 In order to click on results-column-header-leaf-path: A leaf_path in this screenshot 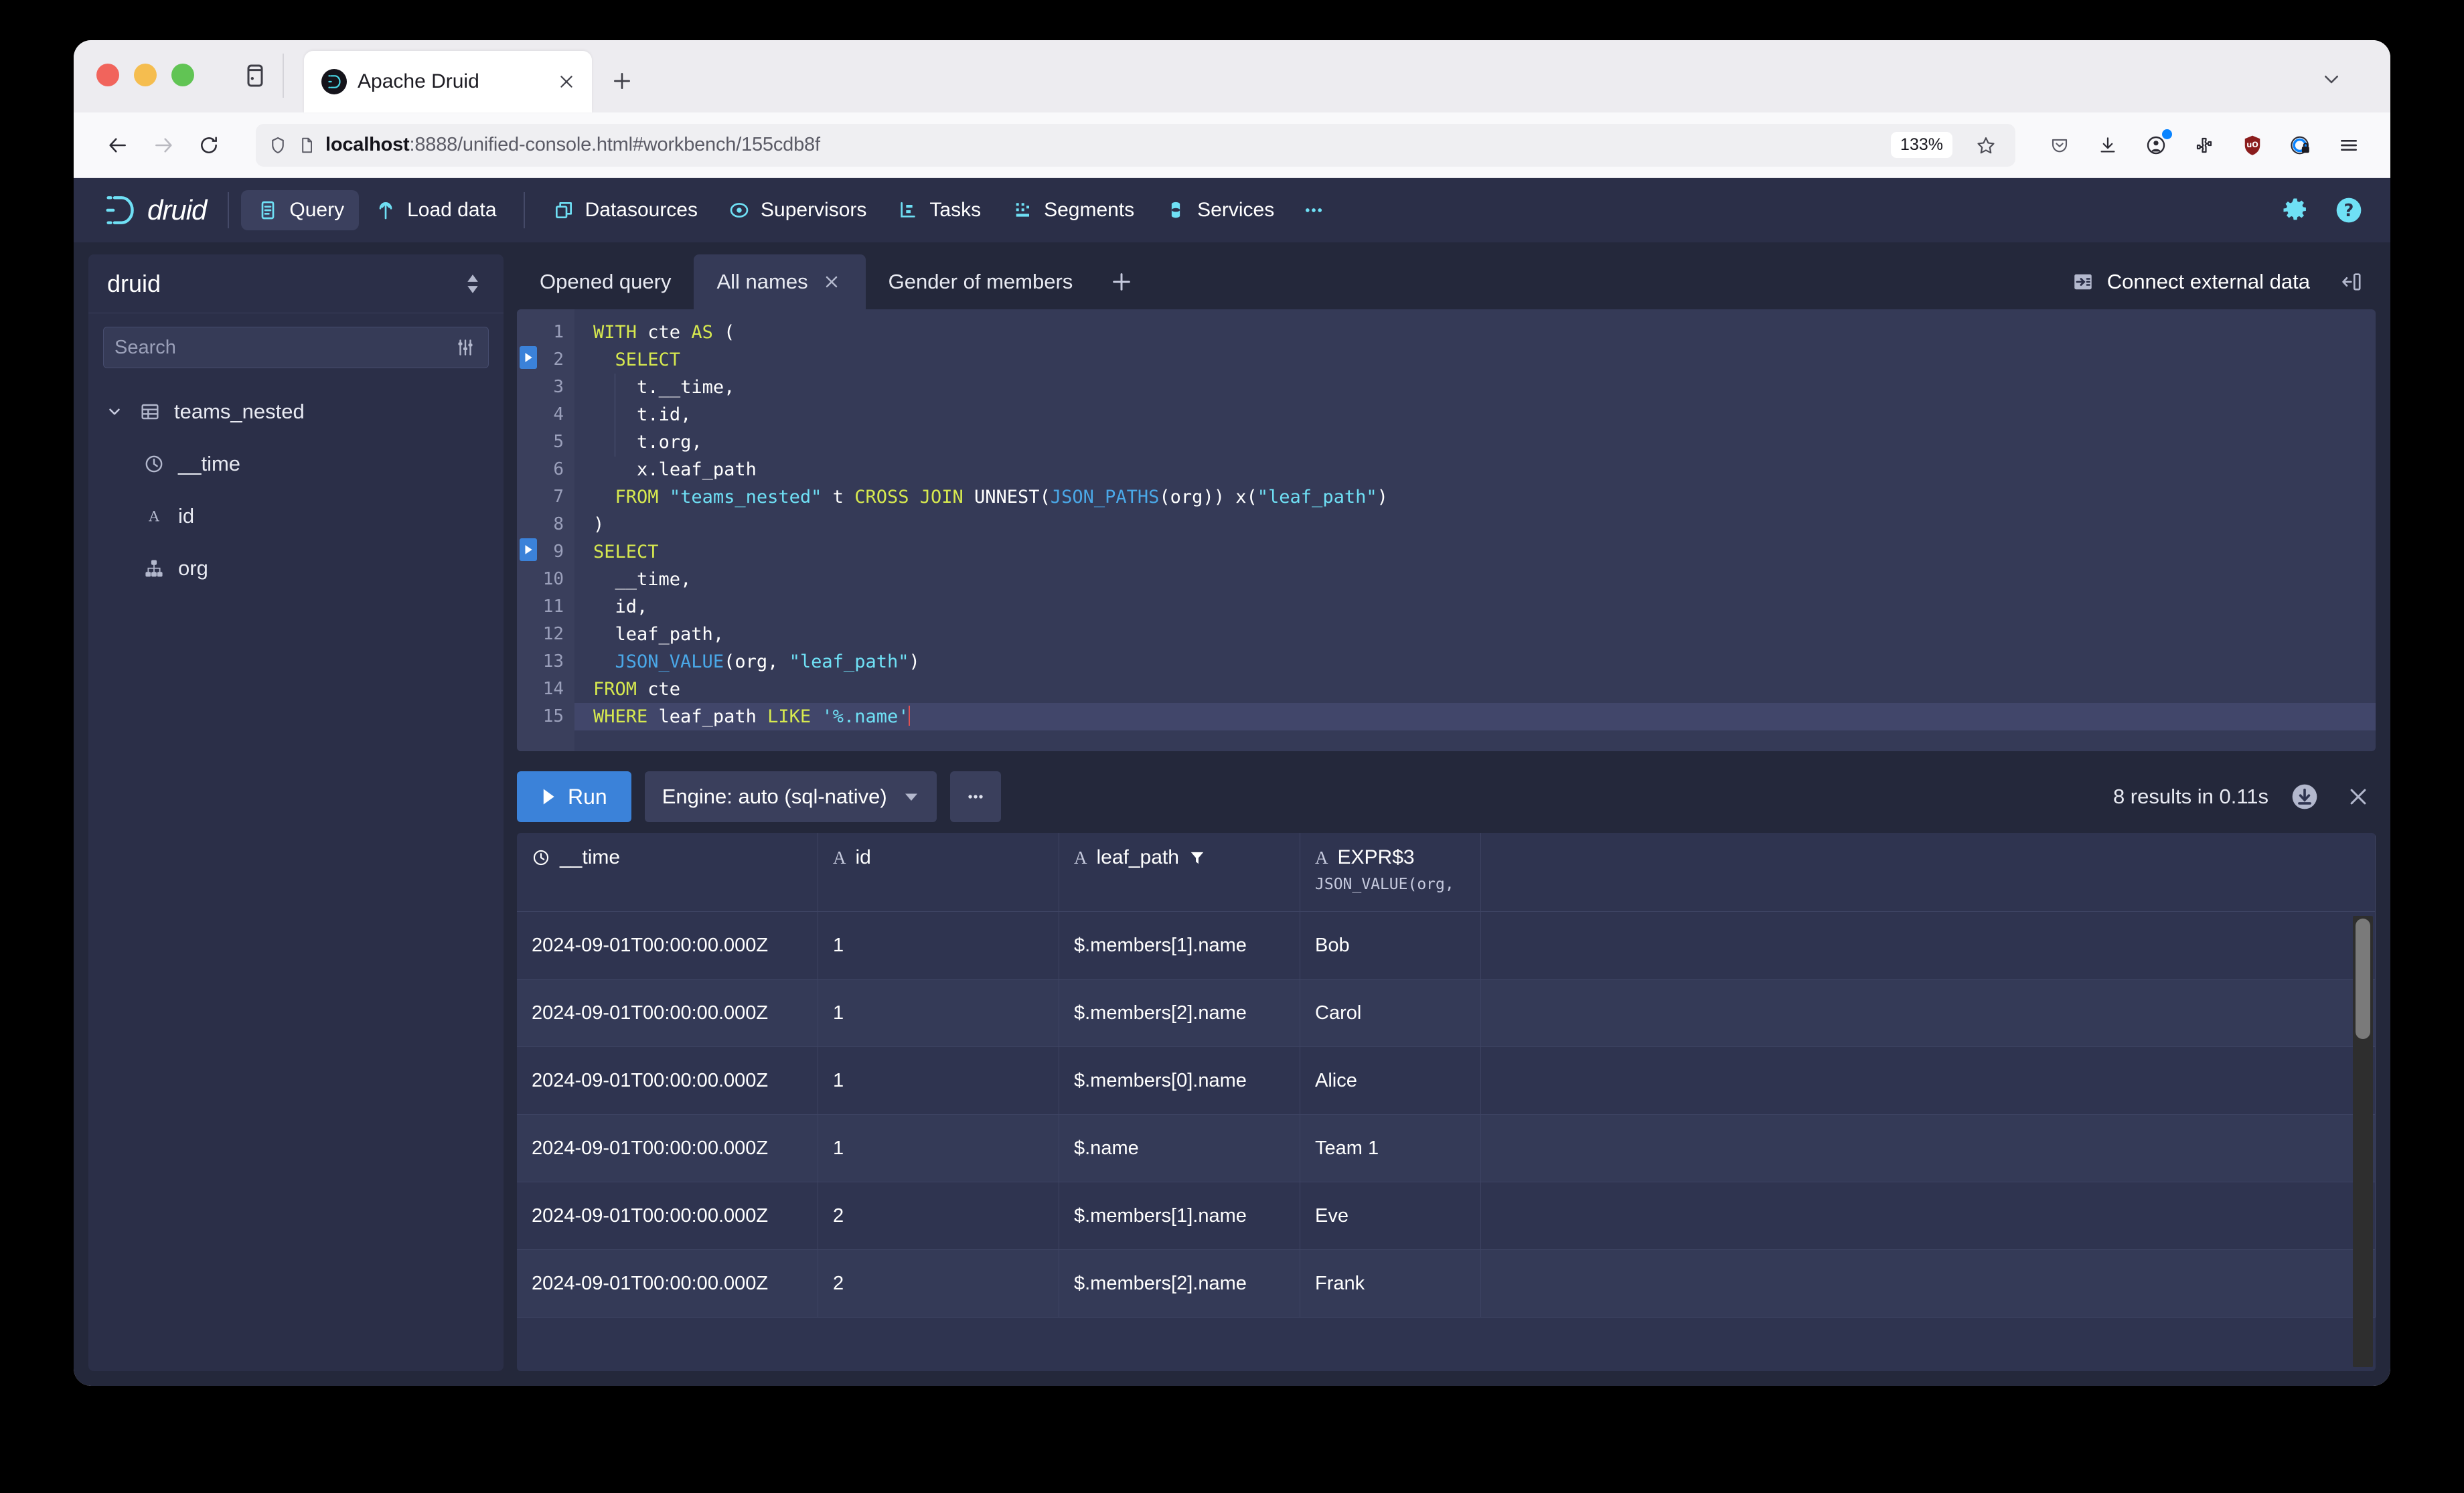, I will do `click(1179, 872)`.